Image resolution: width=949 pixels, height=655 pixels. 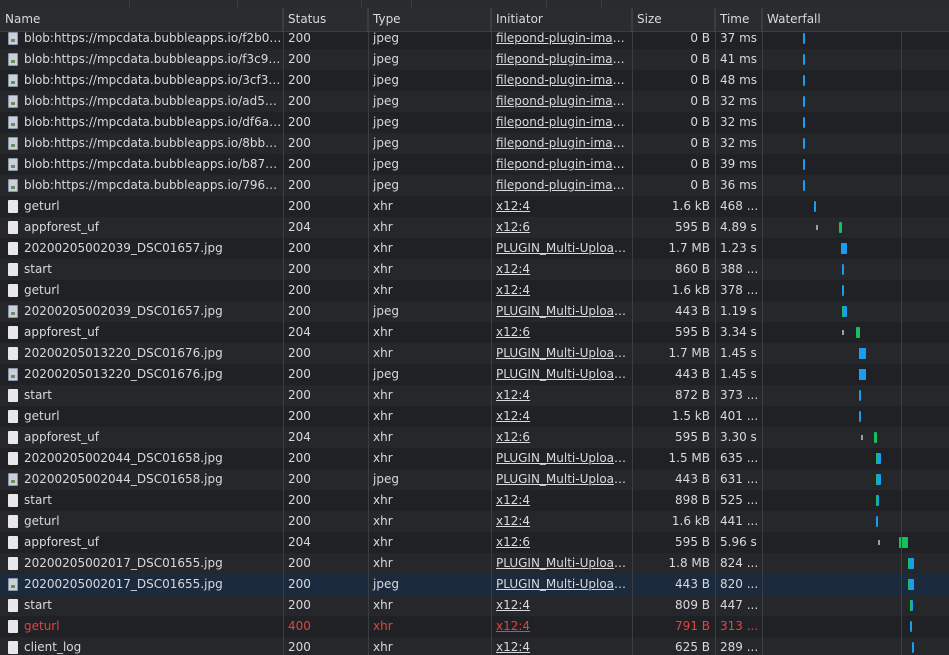 What do you see at coordinates (386, 4) in the screenshot?
I see `timeline-segment` at bounding box center [386, 4].